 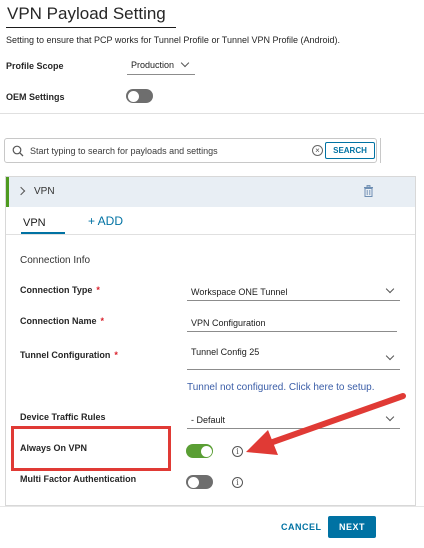 I want to click on tunnel-configuration-value: Tunnel Config 25, so click(x=225, y=352).